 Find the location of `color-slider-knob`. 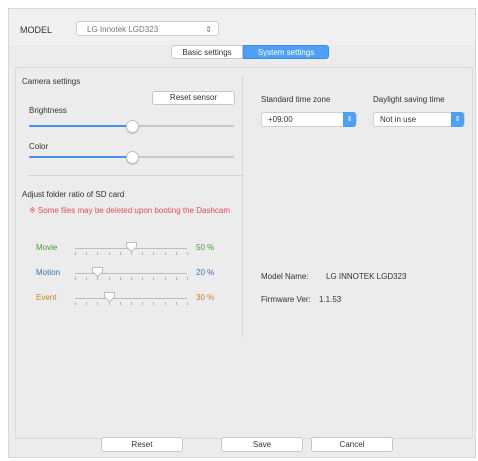

color-slider-knob is located at coordinates (132, 157).